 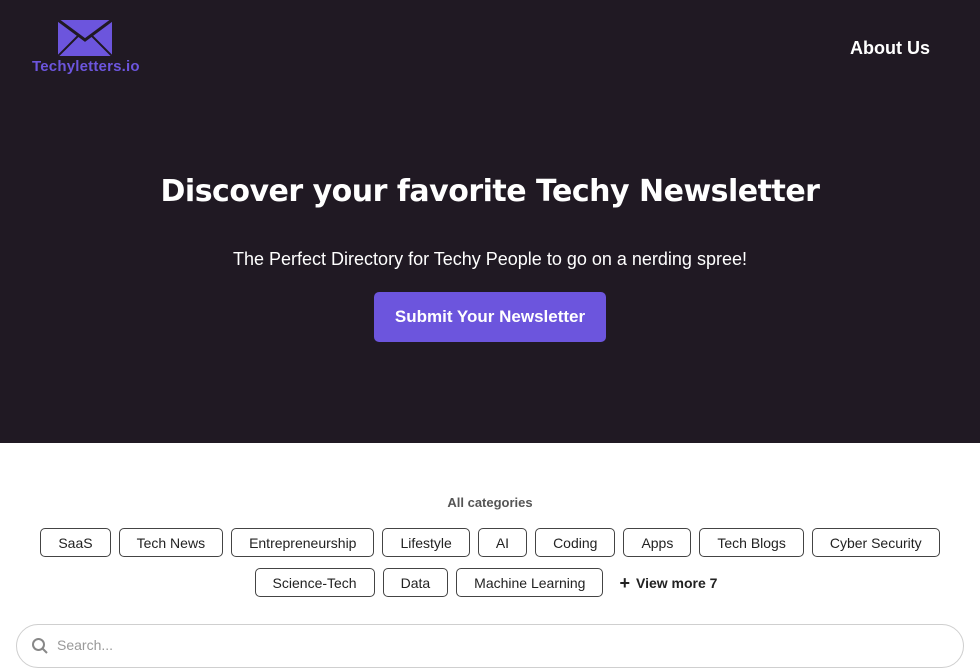 I want to click on category-chip-coding: Coding, so click(x=575, y=542).